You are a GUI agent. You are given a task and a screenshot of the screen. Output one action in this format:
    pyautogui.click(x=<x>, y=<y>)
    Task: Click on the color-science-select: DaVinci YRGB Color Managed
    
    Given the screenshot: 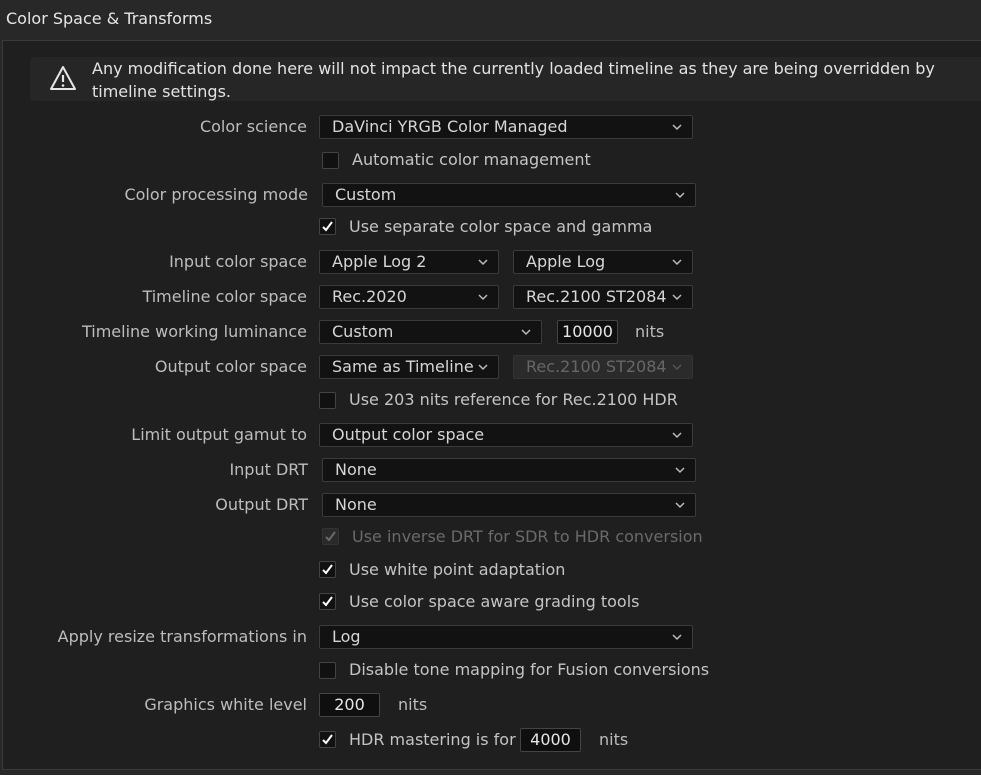 What is the action you would take?
    pyautogui.click(x=506, y=127)
    